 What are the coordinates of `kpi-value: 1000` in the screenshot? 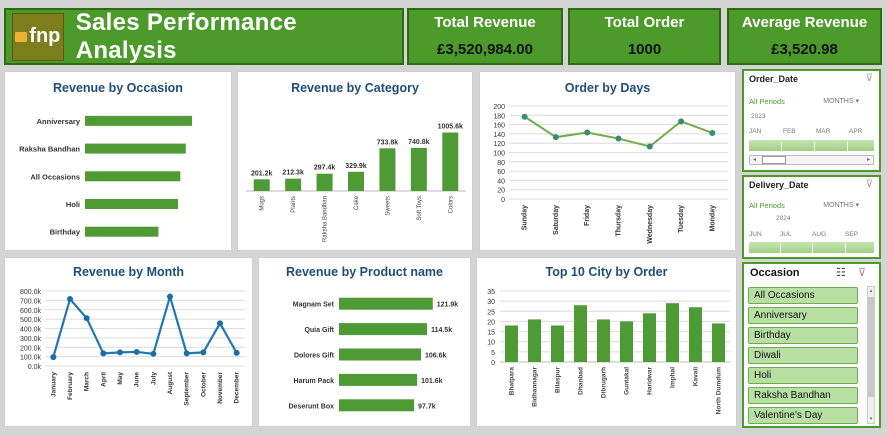 It's located at (644, 49).